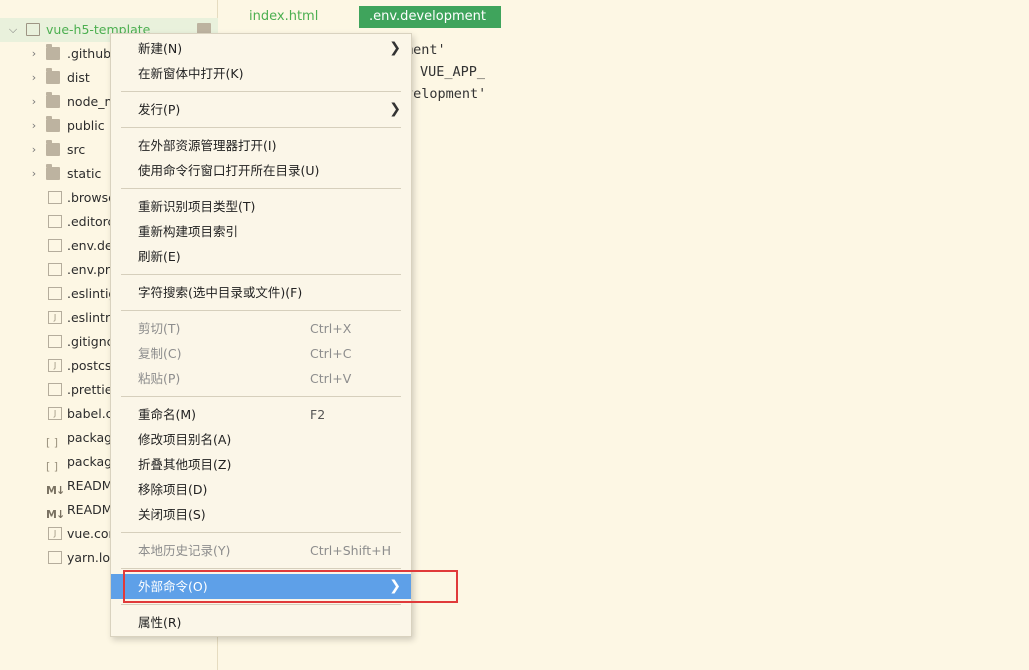 This screenshot has height=670, width=1029. I want to click on menu-item-label: 粘贴(P), so click(159, 378).